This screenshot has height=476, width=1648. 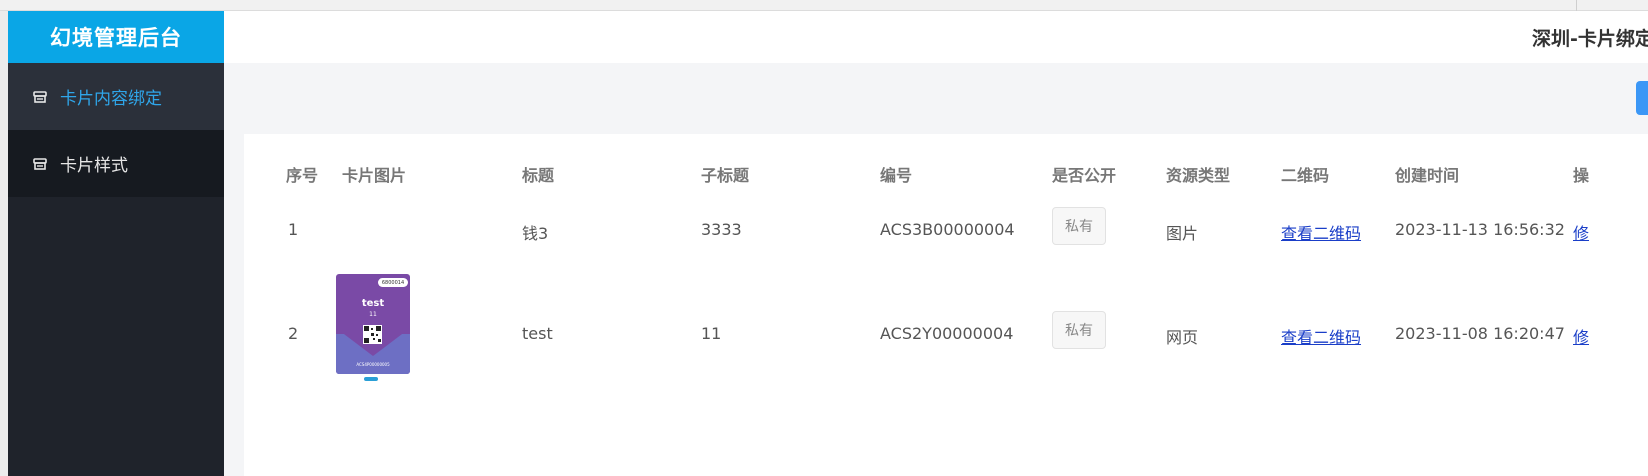 What do you see at coordinates (116, 243) in the screenshot?
I see `sidebar: 幻境管理后台 卡片内容绑定 卡片样式` at bounding box center [116, 243].